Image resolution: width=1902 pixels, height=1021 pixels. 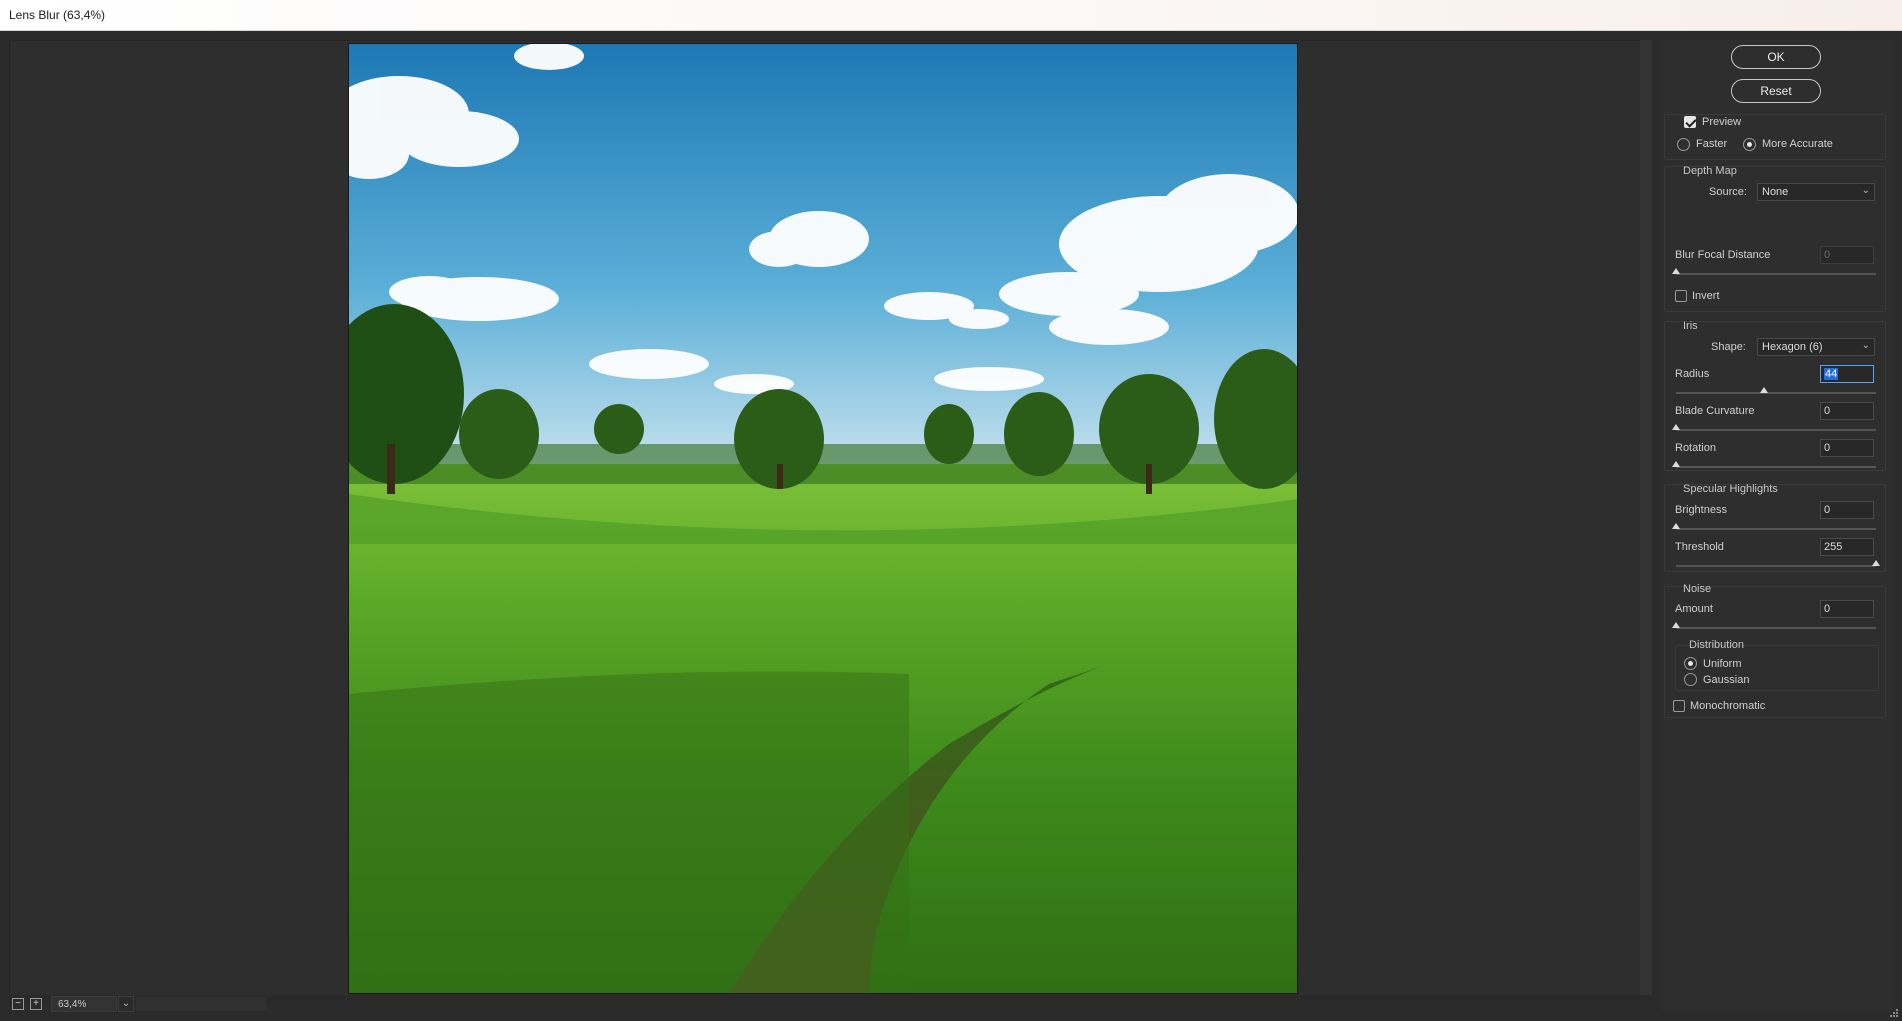 I want to click on more-accurate-radio, so click(x=1749, y=144).